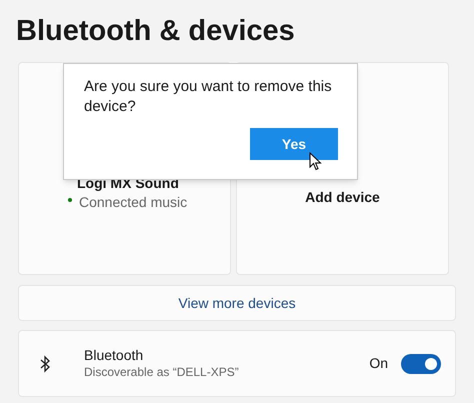  What do you see at coordinates (156, 31) in the screenshot?
I see `page-title: Bluetooth & devices` at bounding box center [156, 31].